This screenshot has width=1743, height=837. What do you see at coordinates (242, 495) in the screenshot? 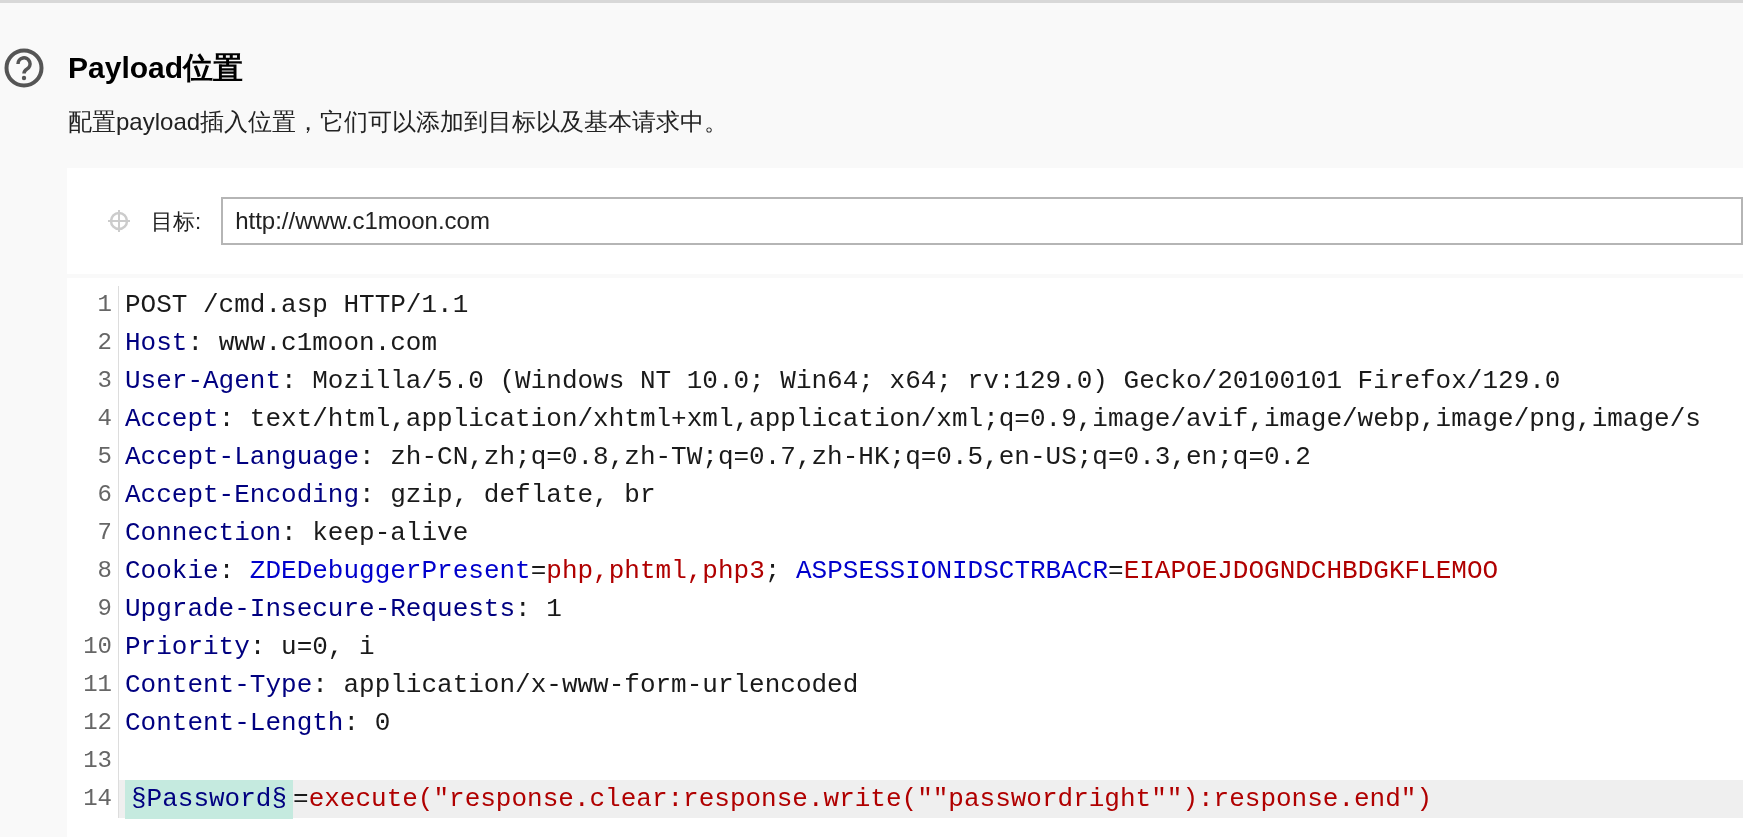
I see `header-name: Accept-Encoding` at bounding box center [242, 495].